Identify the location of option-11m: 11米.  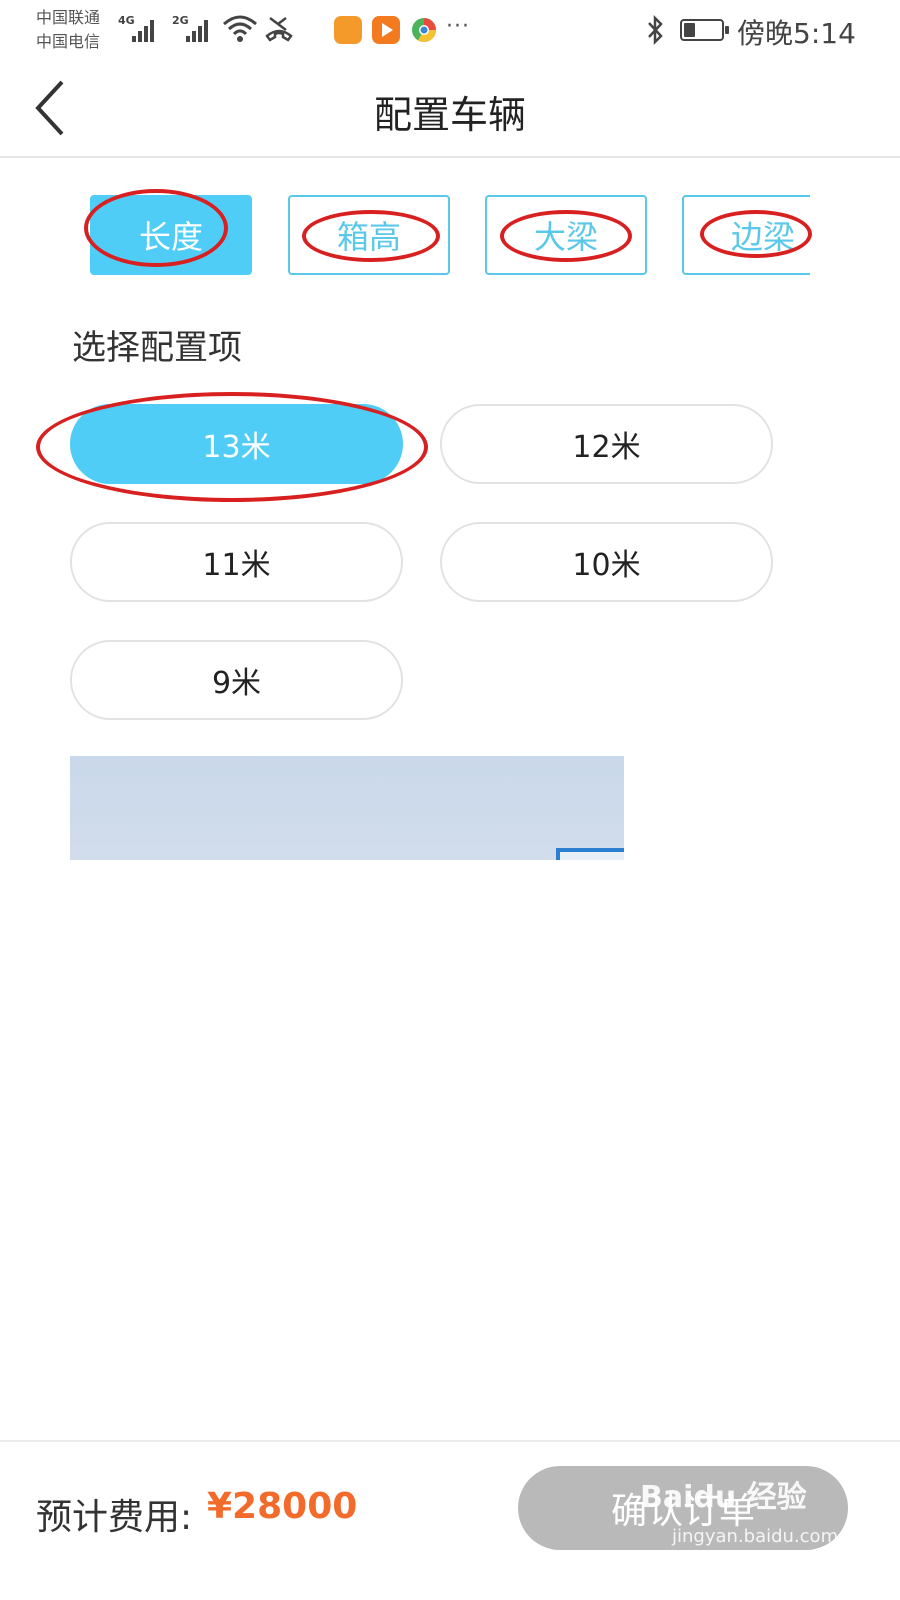
(236, 562).